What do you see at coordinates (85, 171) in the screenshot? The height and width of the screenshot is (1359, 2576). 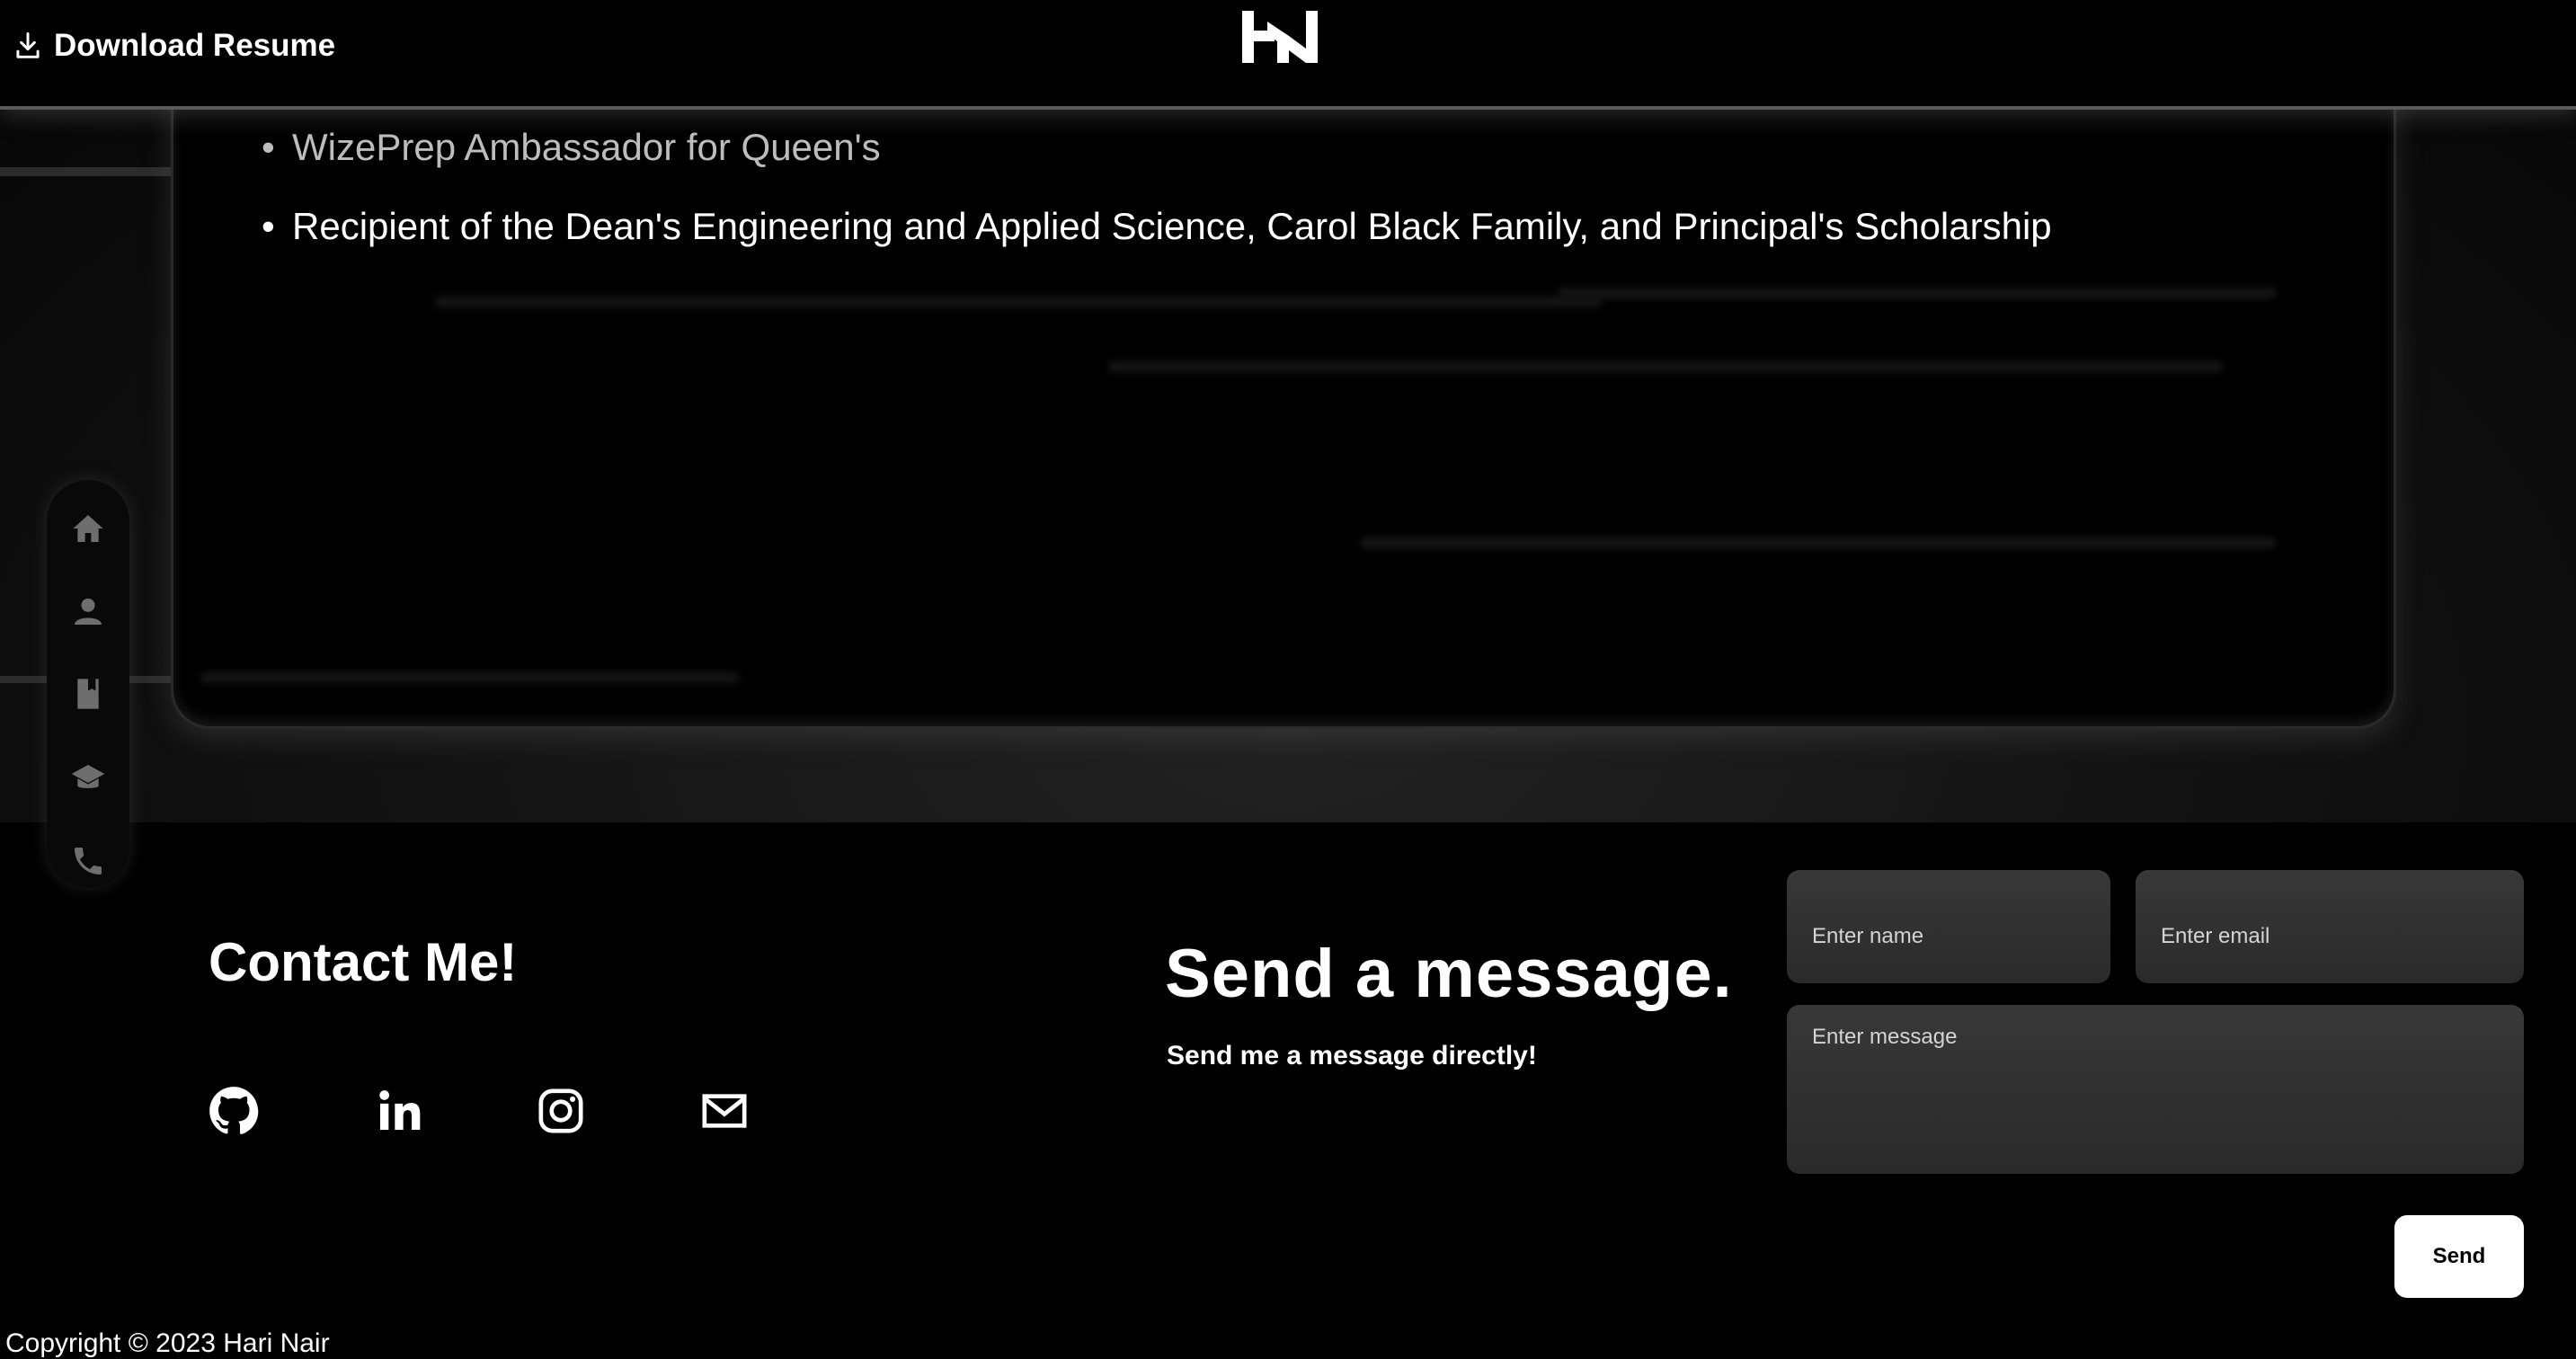 I see `background-divider` at bounding box center [85, 171].